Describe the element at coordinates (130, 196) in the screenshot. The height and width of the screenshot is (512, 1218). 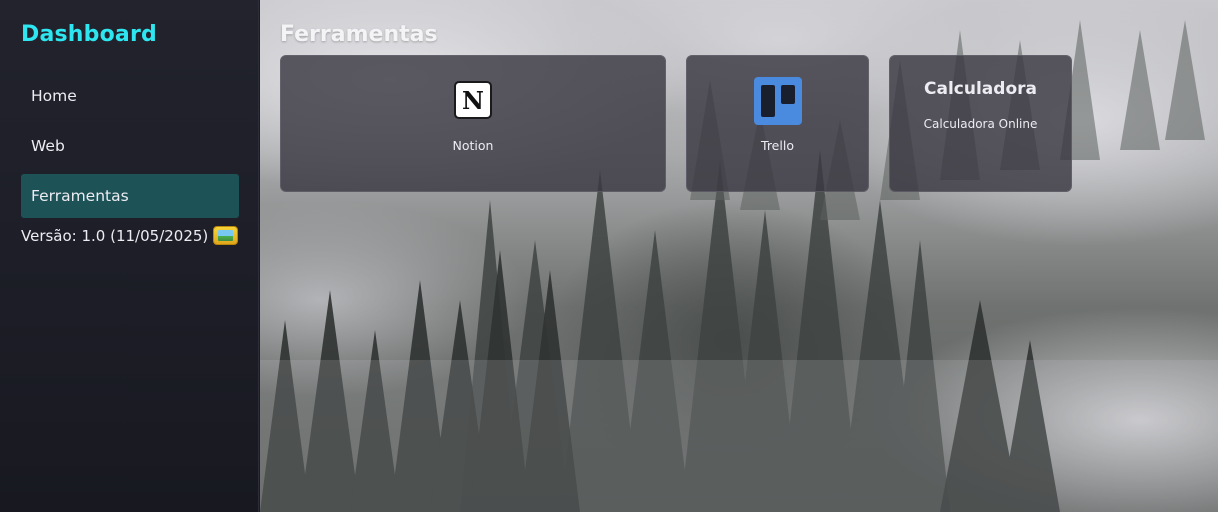
I see `sidebar-item-ferramentas: Ferramentas` at that location.